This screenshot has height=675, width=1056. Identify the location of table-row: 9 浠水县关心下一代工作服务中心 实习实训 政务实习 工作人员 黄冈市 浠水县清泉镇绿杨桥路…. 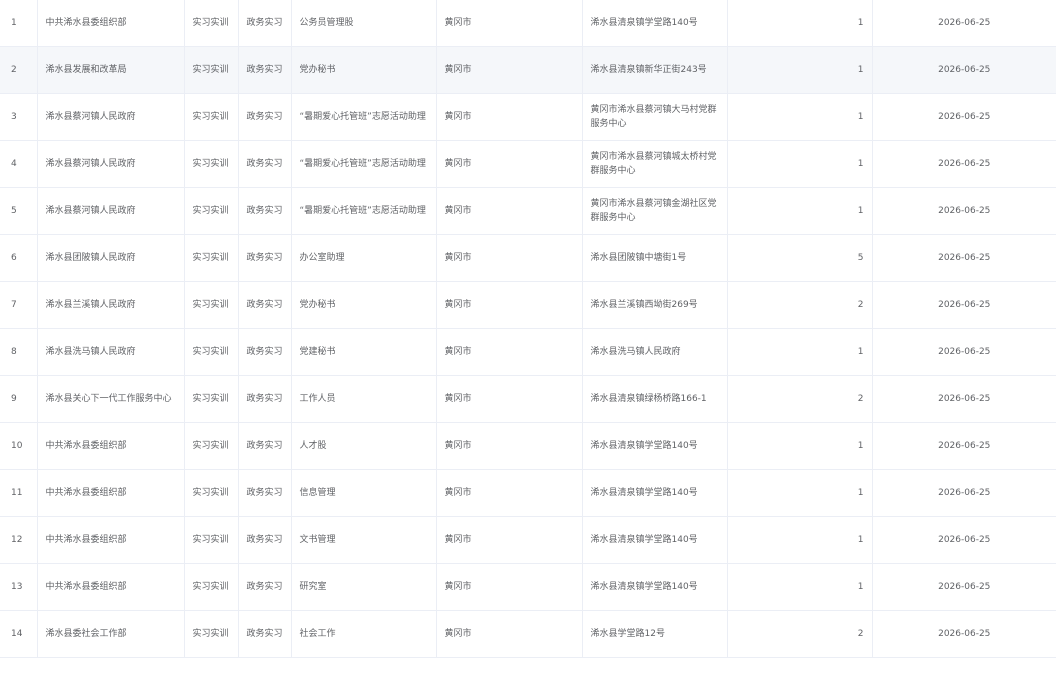
(528, 399).